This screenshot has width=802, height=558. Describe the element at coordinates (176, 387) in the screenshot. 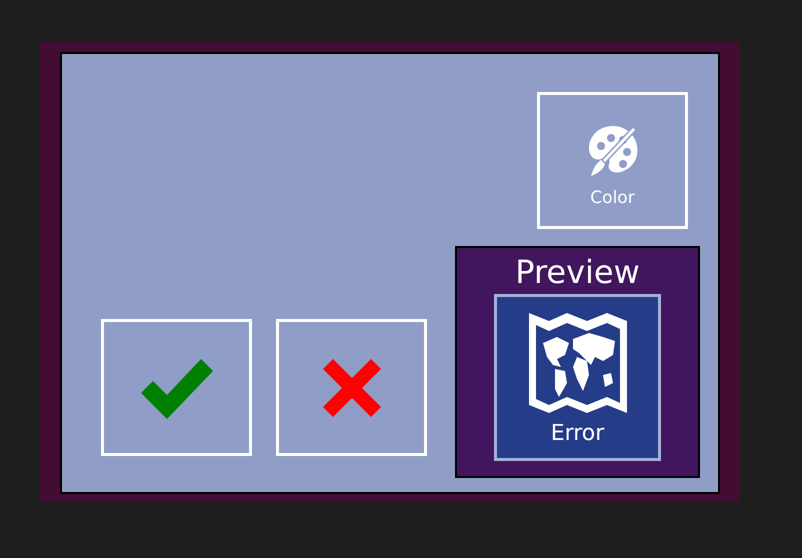

I see `confirm-button` at that location.